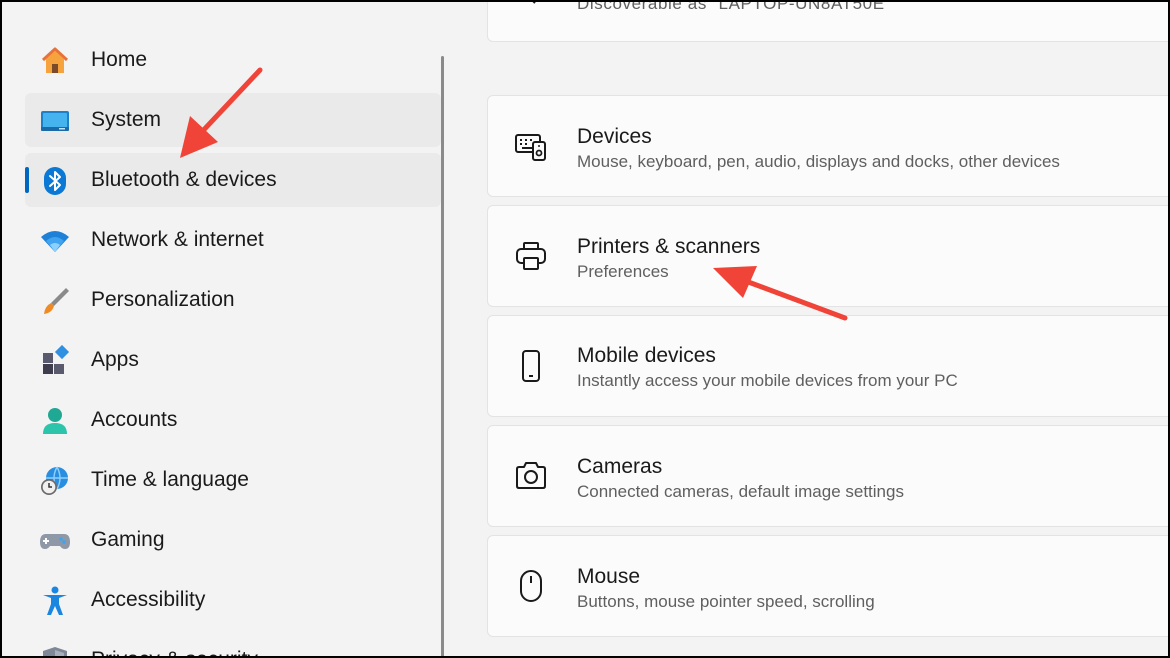 The height and width of the screenshot is (658, 1170). Describe the element at coordinates (233, 540) in the screenshot. I see `sidebar-item-gaming: Gaming` at that location.